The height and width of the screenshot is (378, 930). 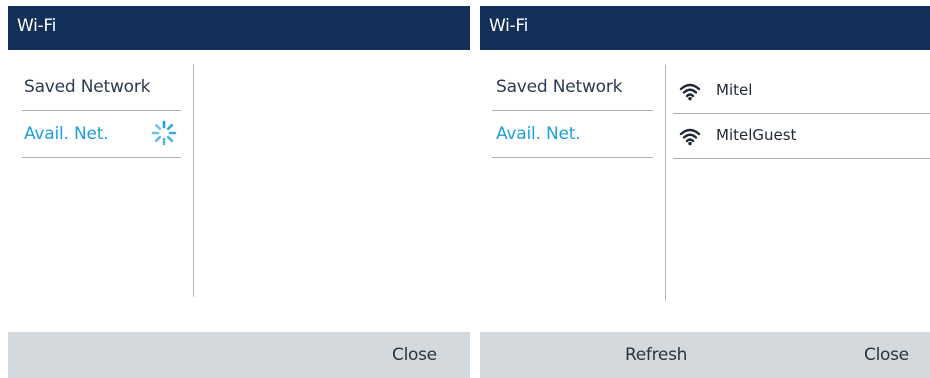 I want to click on network-name: Mitel, so click(x=734, y=90).